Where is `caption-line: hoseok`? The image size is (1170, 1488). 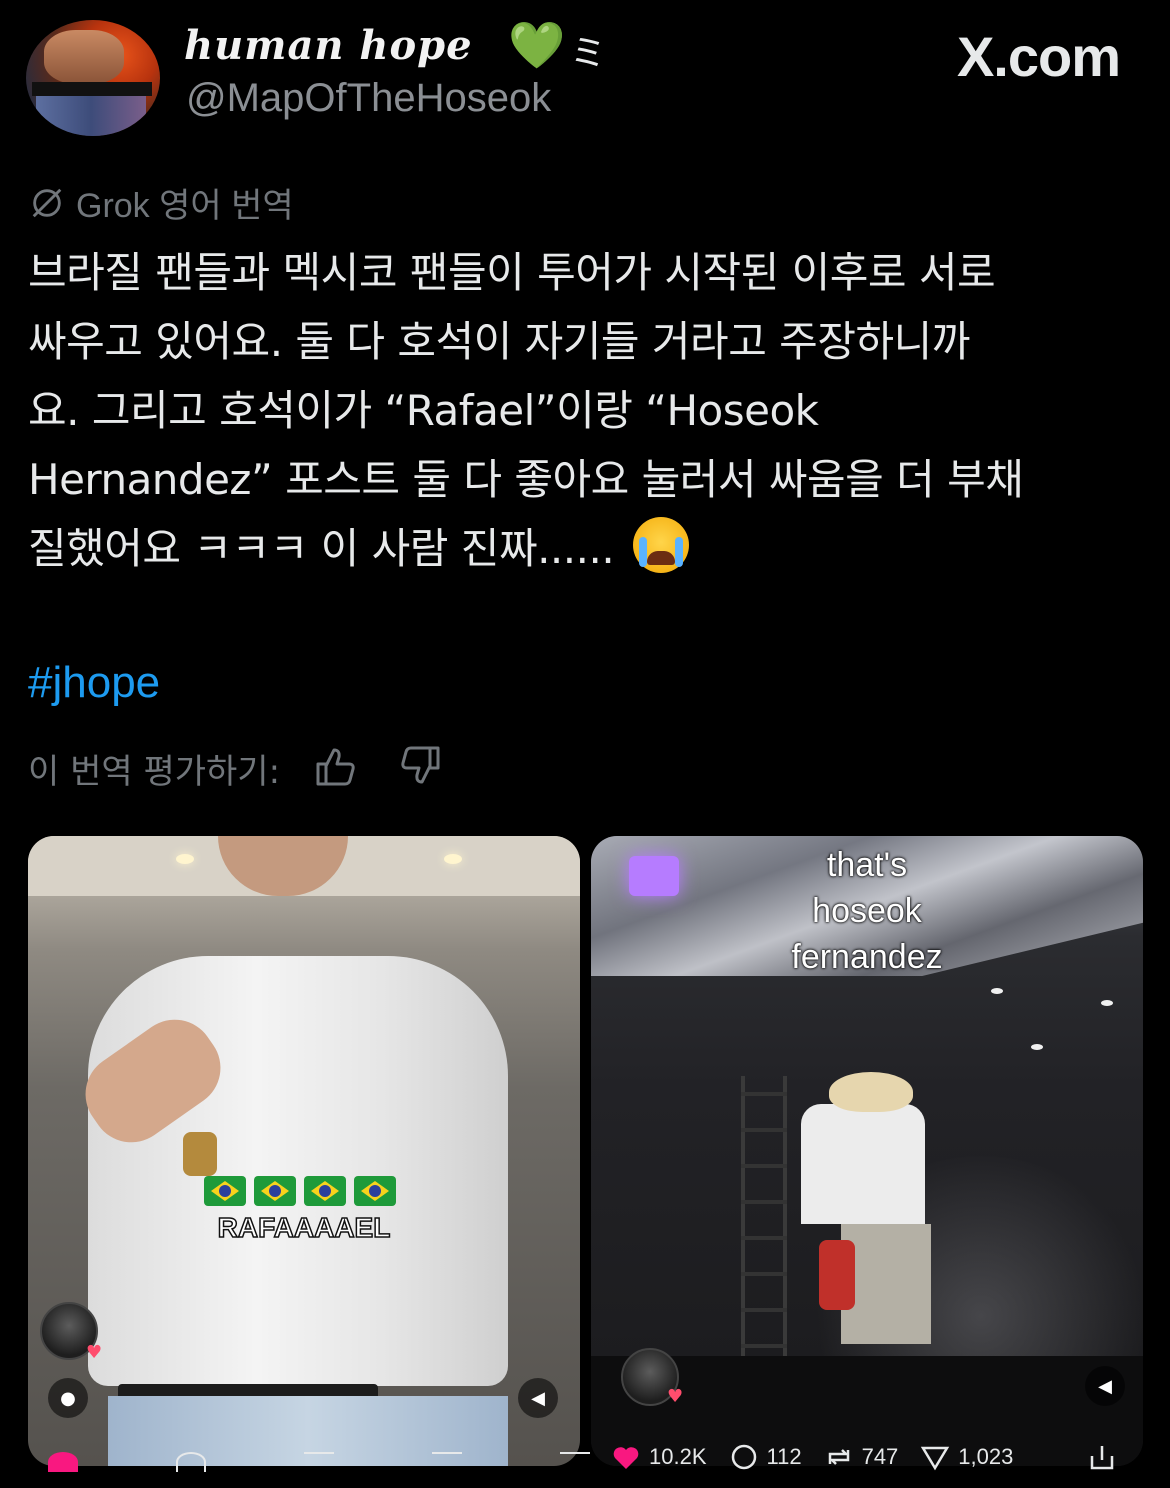
caption-line: hoseok is located at coordinates (867, 911).